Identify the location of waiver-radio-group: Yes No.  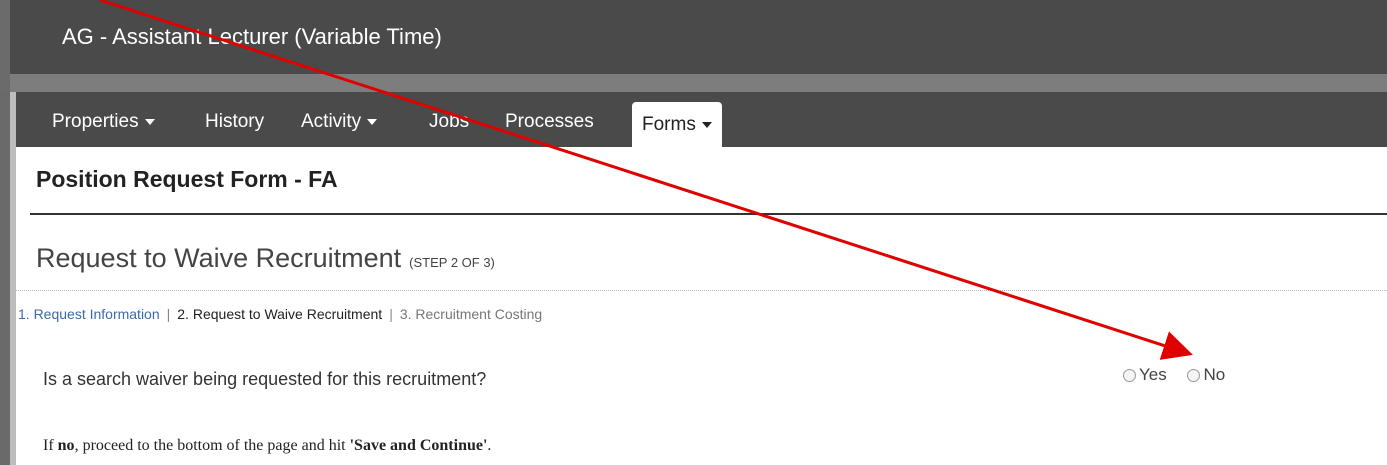
(1182, 376).